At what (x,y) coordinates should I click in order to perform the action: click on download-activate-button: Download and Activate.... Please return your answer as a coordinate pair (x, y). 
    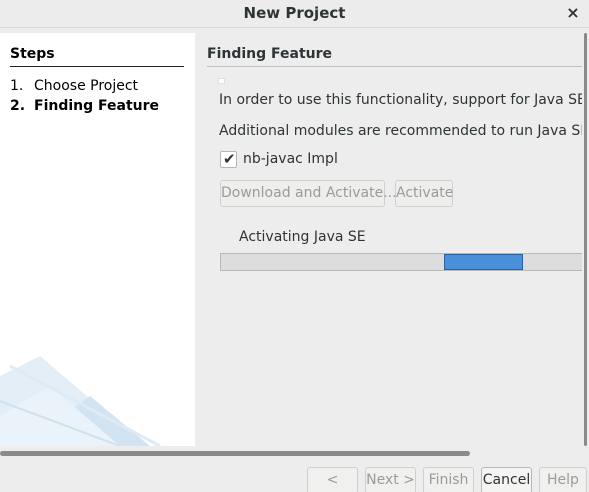
    Looking at the image, I should click on (308, 193).